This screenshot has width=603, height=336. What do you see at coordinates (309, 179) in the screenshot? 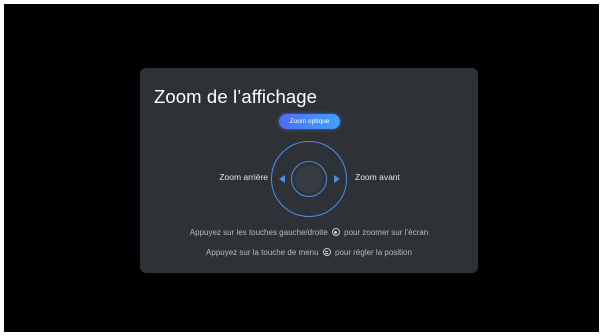
I see `dpad-center-button` at bounding box center [309, 179].